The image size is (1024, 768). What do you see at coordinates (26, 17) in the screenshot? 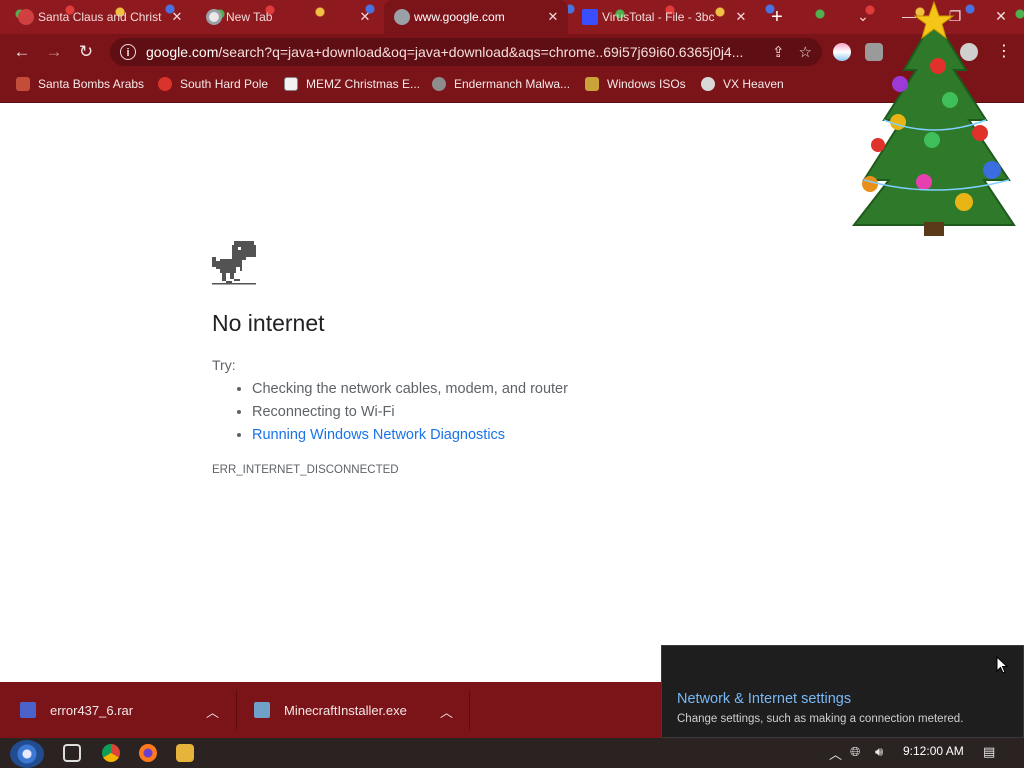
I see `tab-favicon-icon` at bounding box center [26, 17].